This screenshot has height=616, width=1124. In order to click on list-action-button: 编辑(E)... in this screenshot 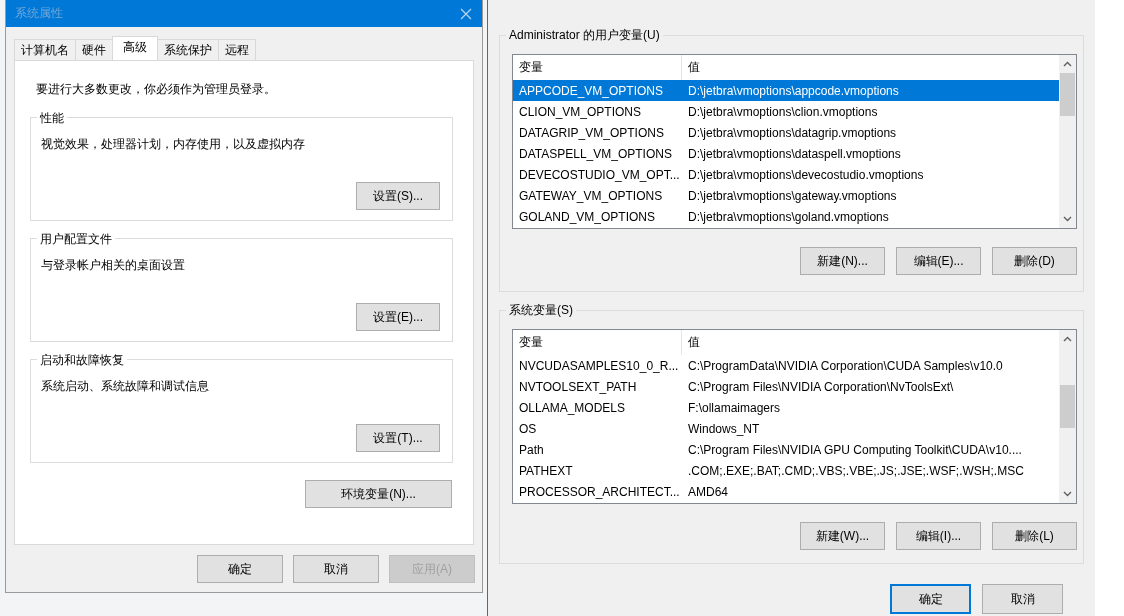, I will do `click(938, 261)`.